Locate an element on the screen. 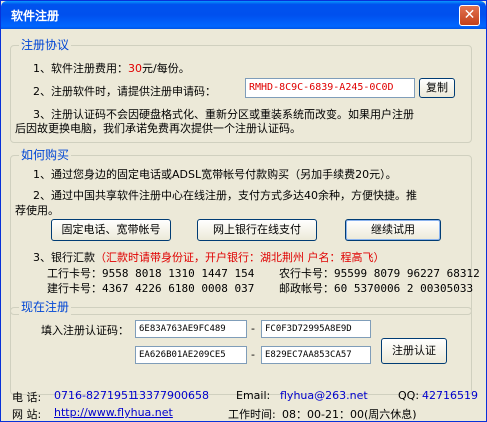  request-code-field: RMHD-8C9C-6839-A245-0C0D is located at coordinates (330, 88).